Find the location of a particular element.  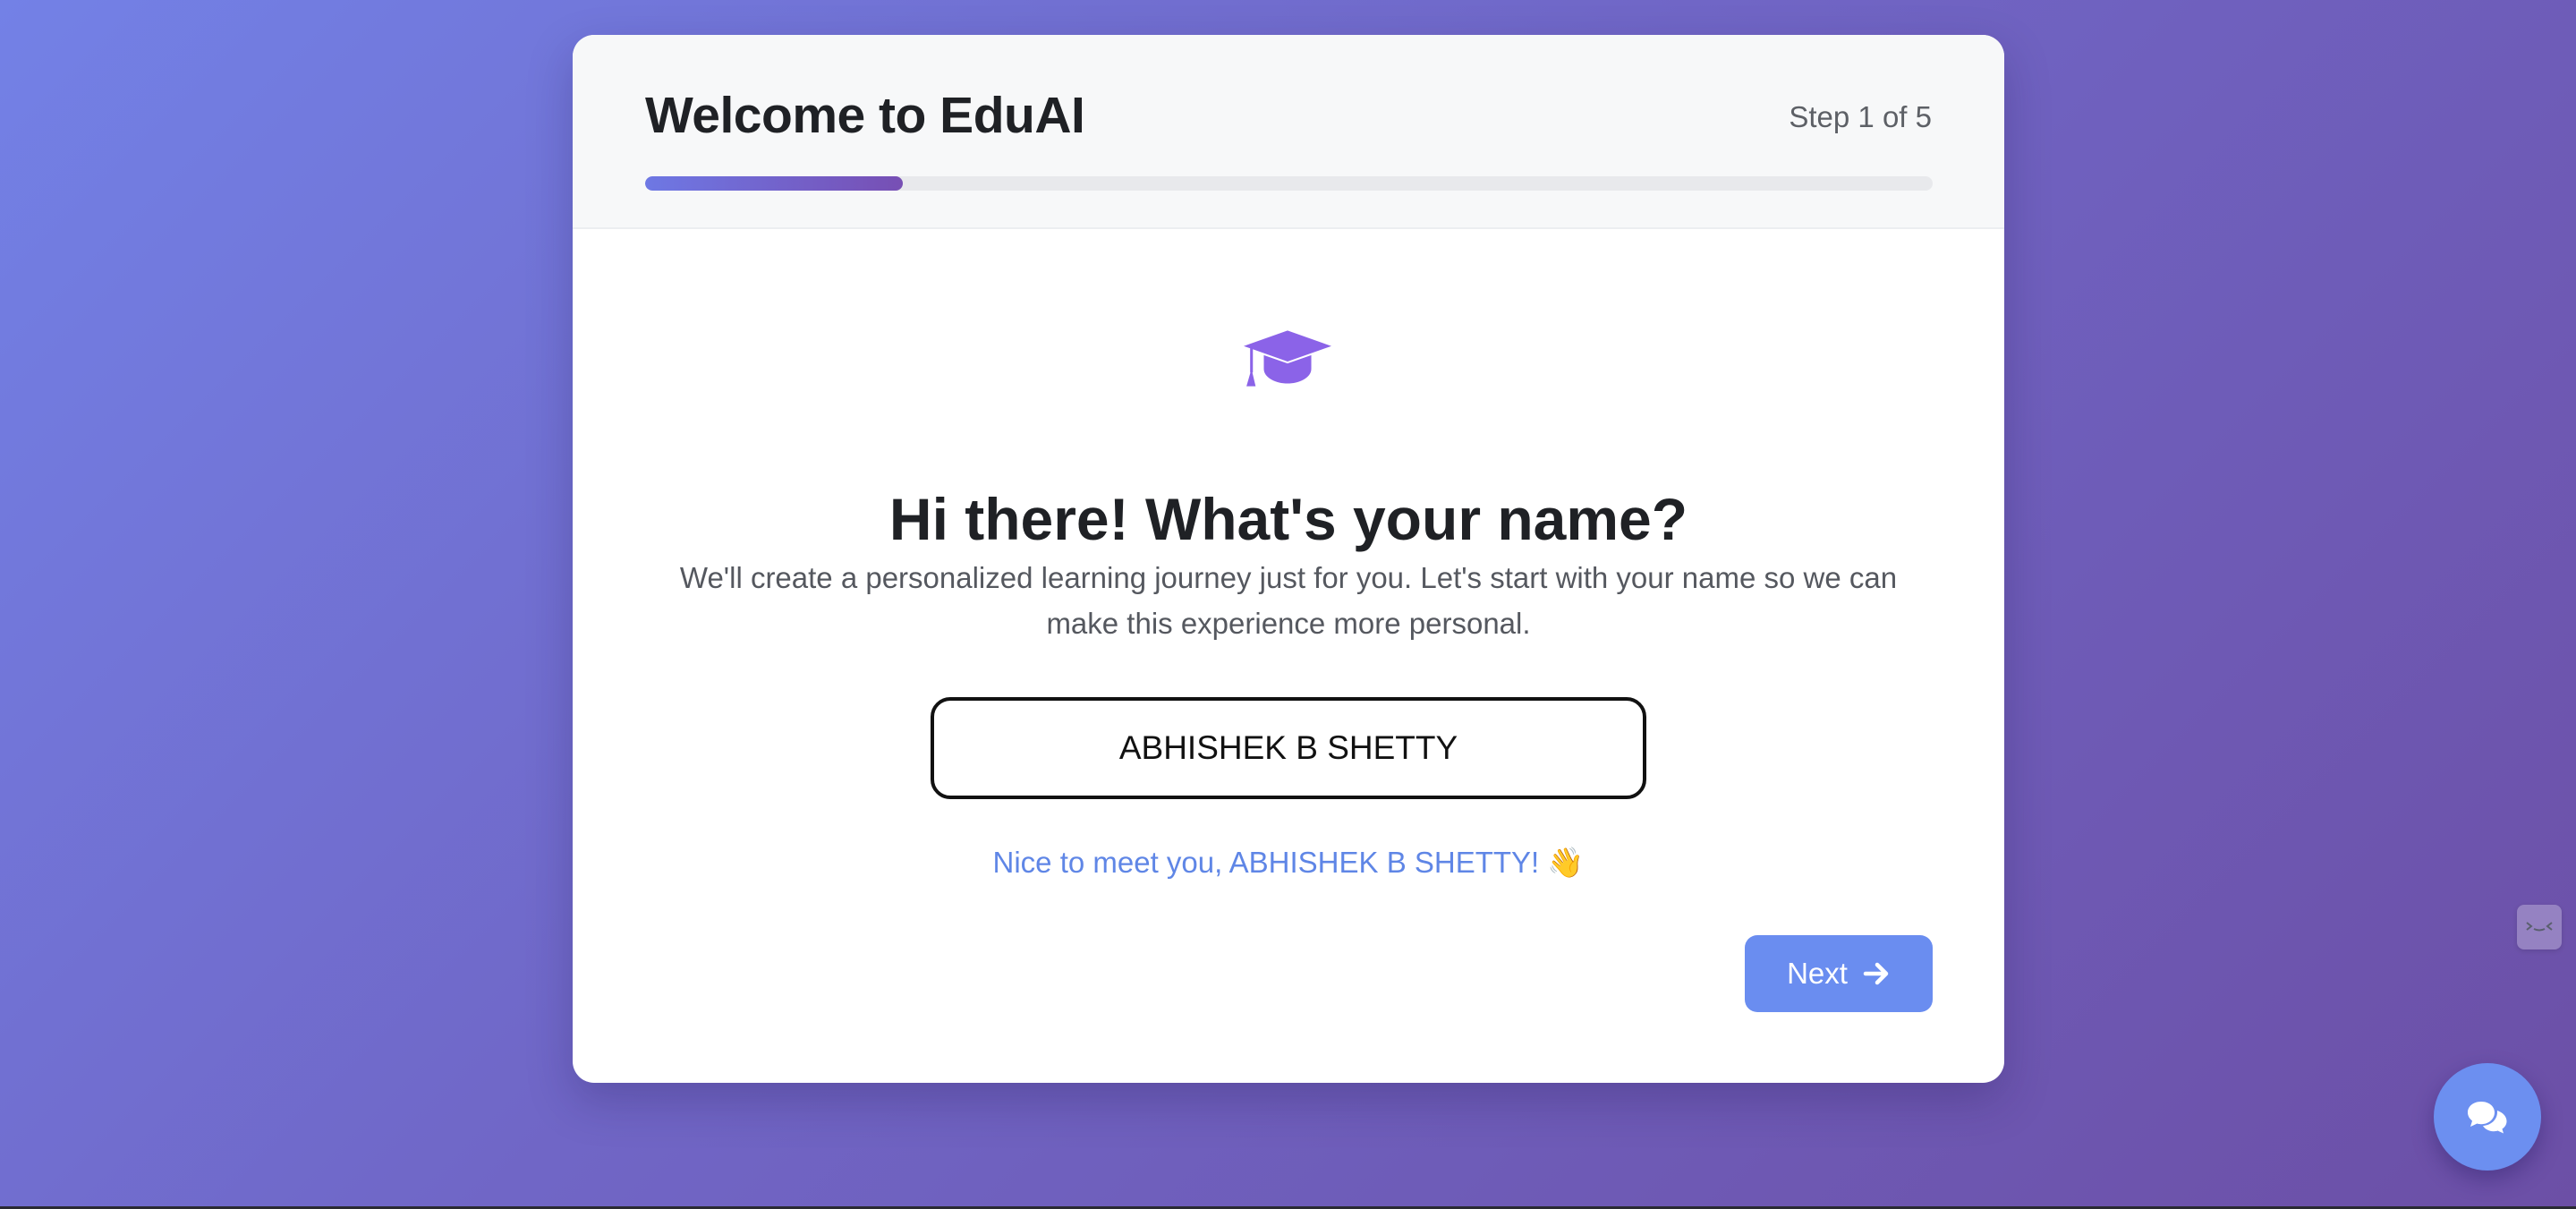

greeting-message: Nice to meet you, ABHISHEK B SHETTY! 👋 is located at coordinates (1288, 863).